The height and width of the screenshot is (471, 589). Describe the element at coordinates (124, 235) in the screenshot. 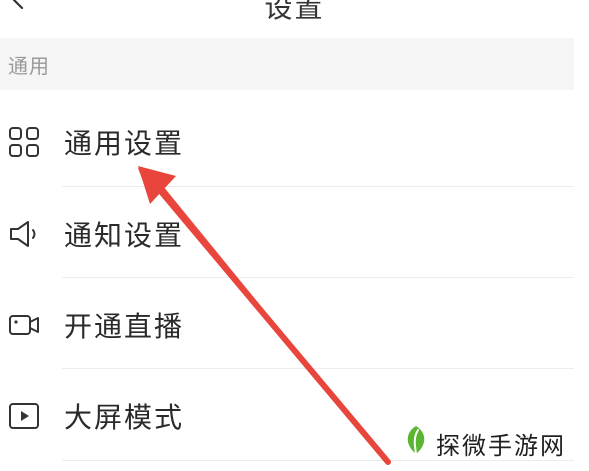

I see `menu-item-label: 通知设置` at that location.